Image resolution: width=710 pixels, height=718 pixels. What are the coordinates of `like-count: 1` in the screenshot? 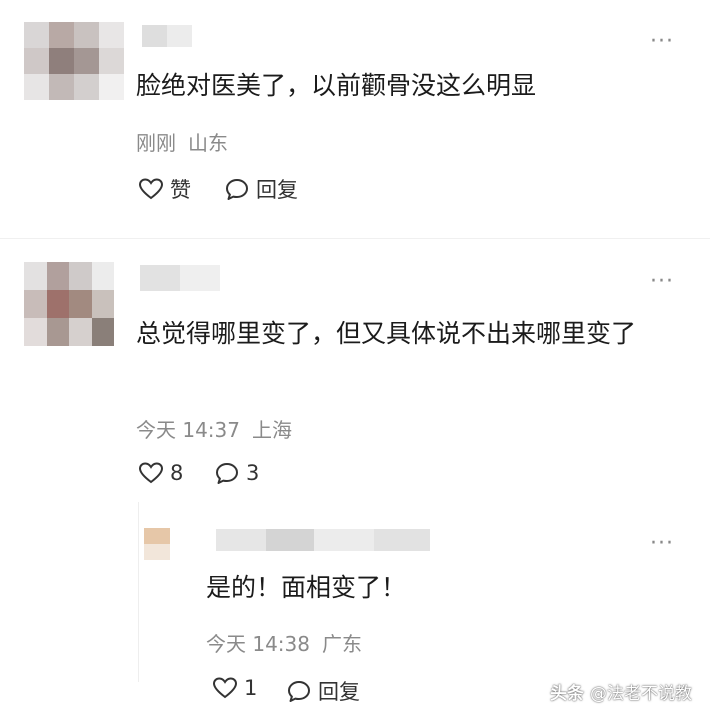 It's located at (251, 688).